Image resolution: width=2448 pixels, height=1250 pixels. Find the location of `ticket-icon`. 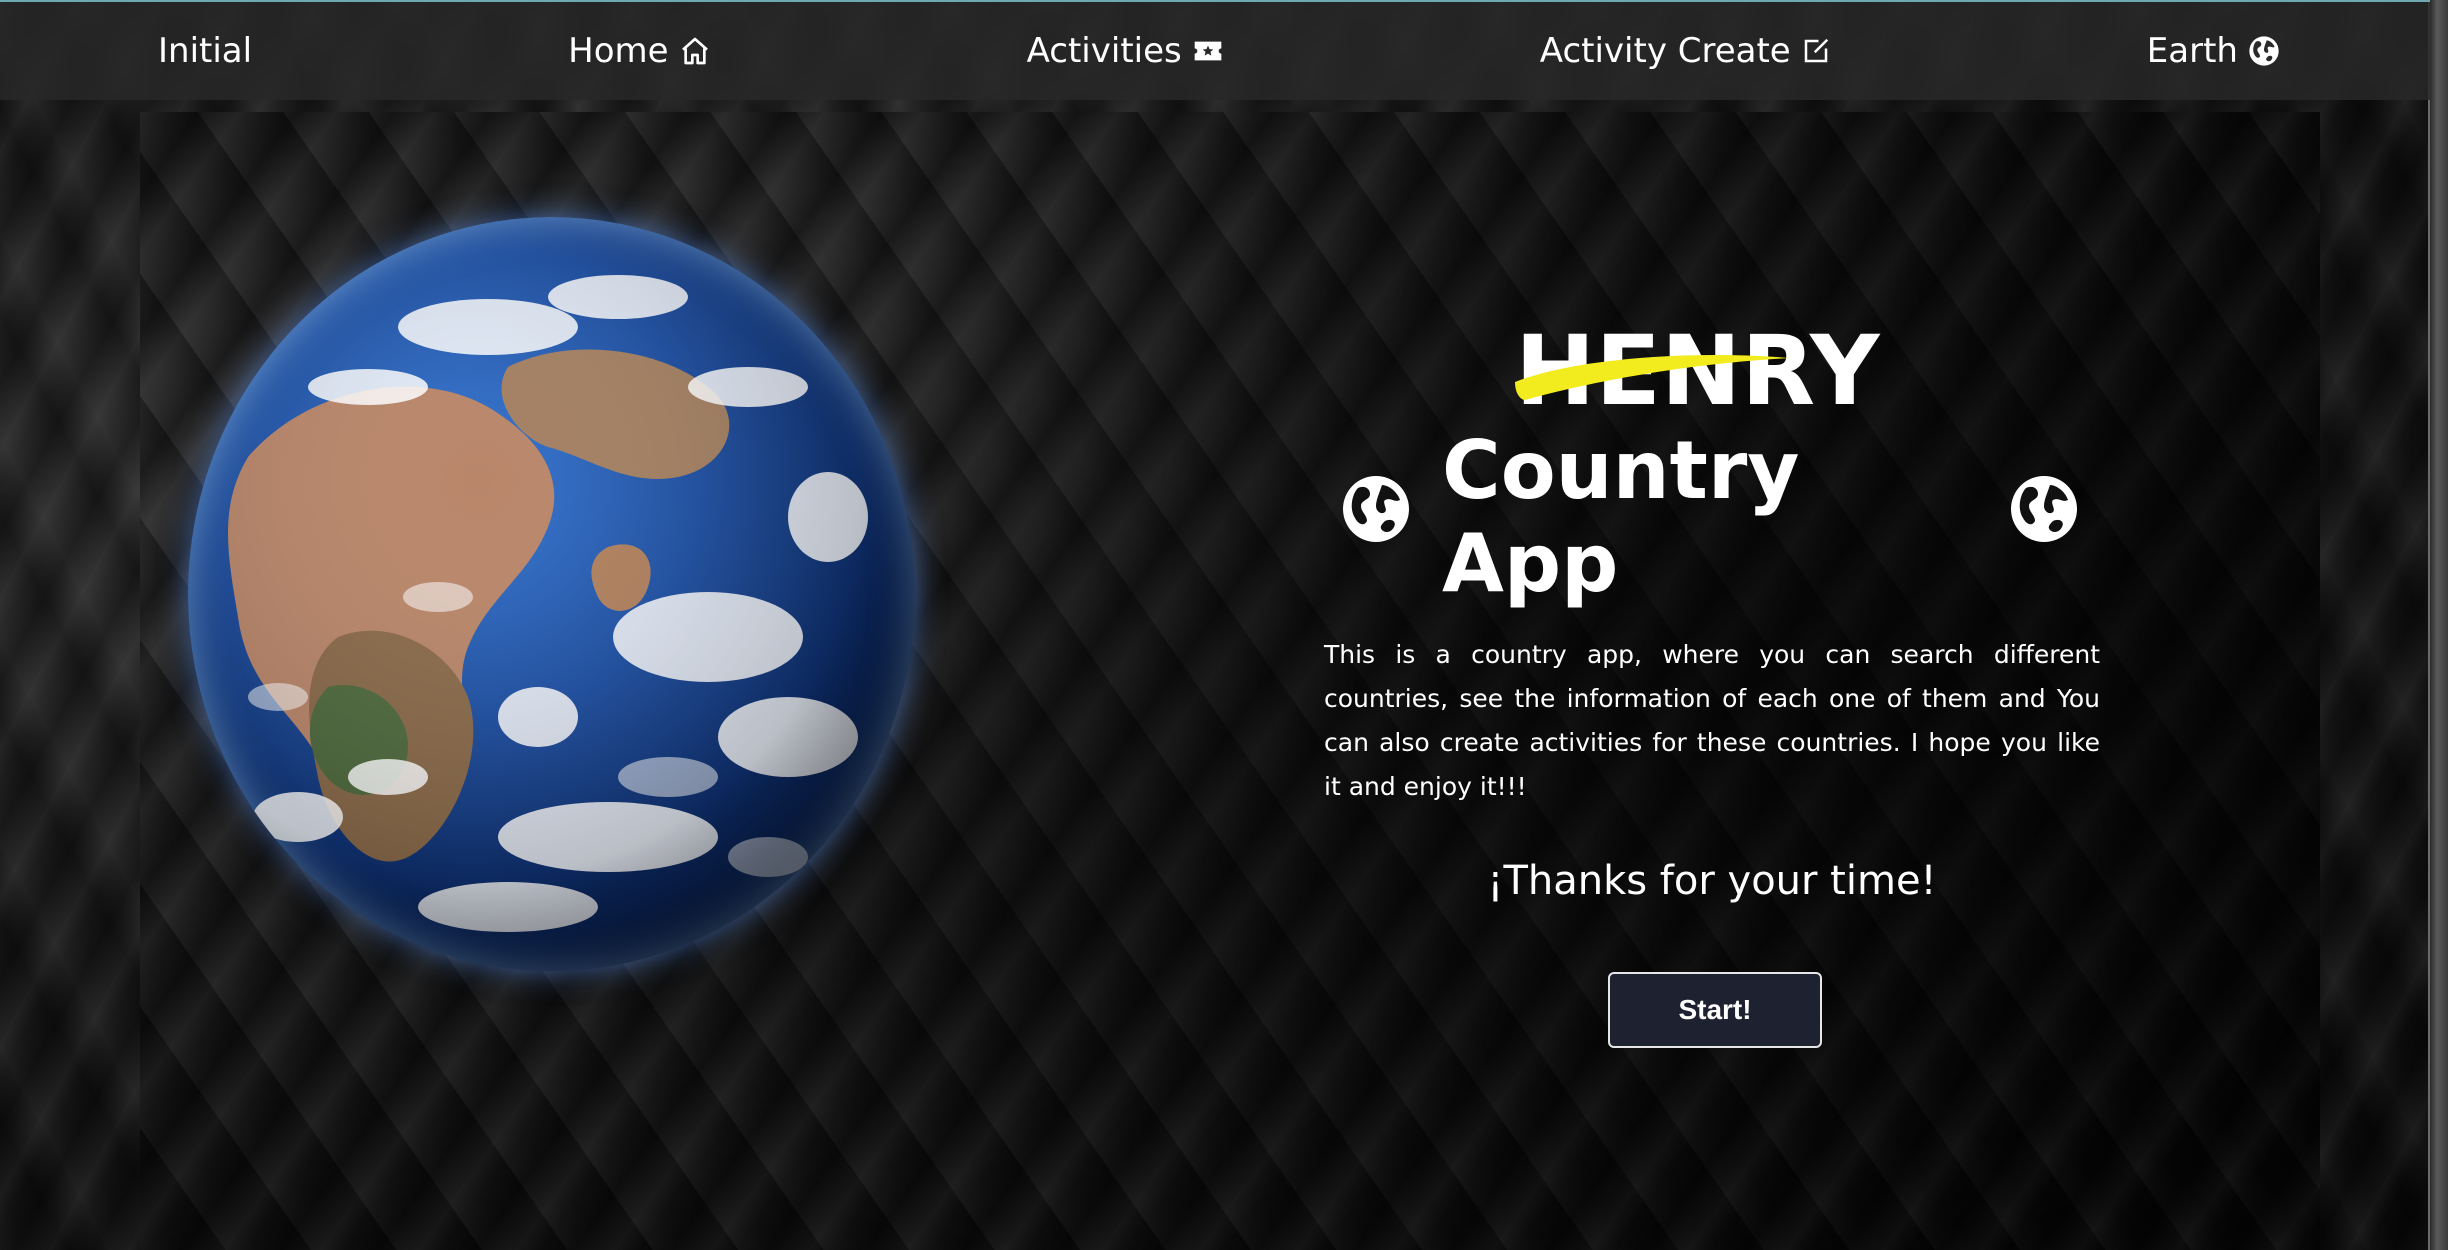

ticket-icon is located at coordinates (1208, 51).